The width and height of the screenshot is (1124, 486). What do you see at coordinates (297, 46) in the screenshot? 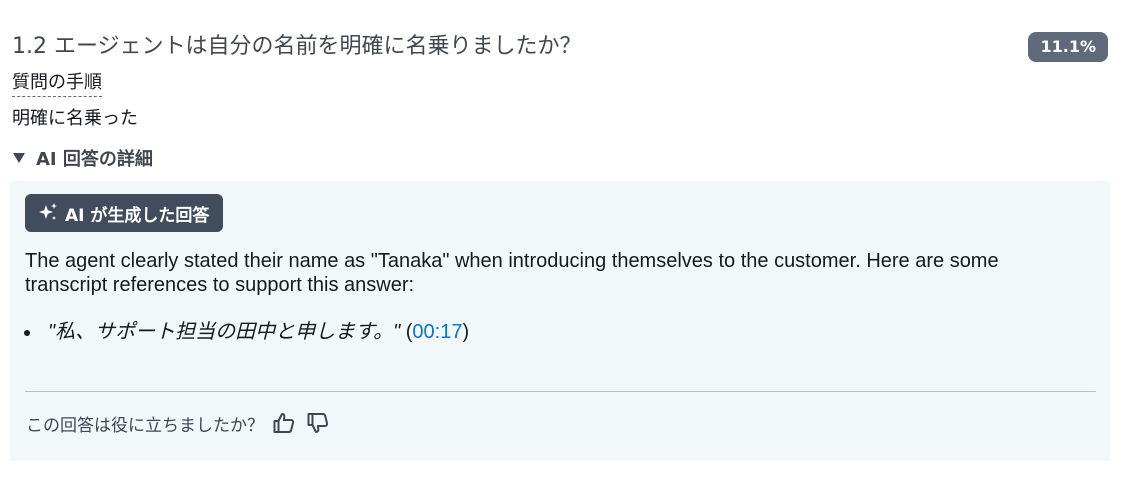
I see `question-title: 1.2 エージェントは自分の名前を明確に名乗りましたか？` at bounding box center [297, 46].